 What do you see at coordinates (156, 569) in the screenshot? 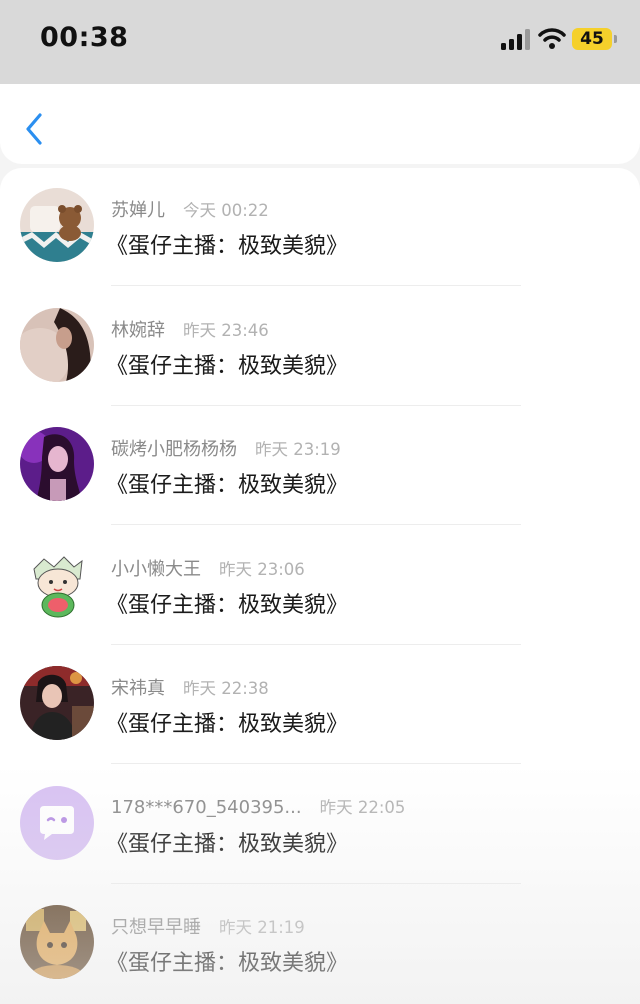
I see `sender-name: 小小懒大王` at bounding box center [156, 569].